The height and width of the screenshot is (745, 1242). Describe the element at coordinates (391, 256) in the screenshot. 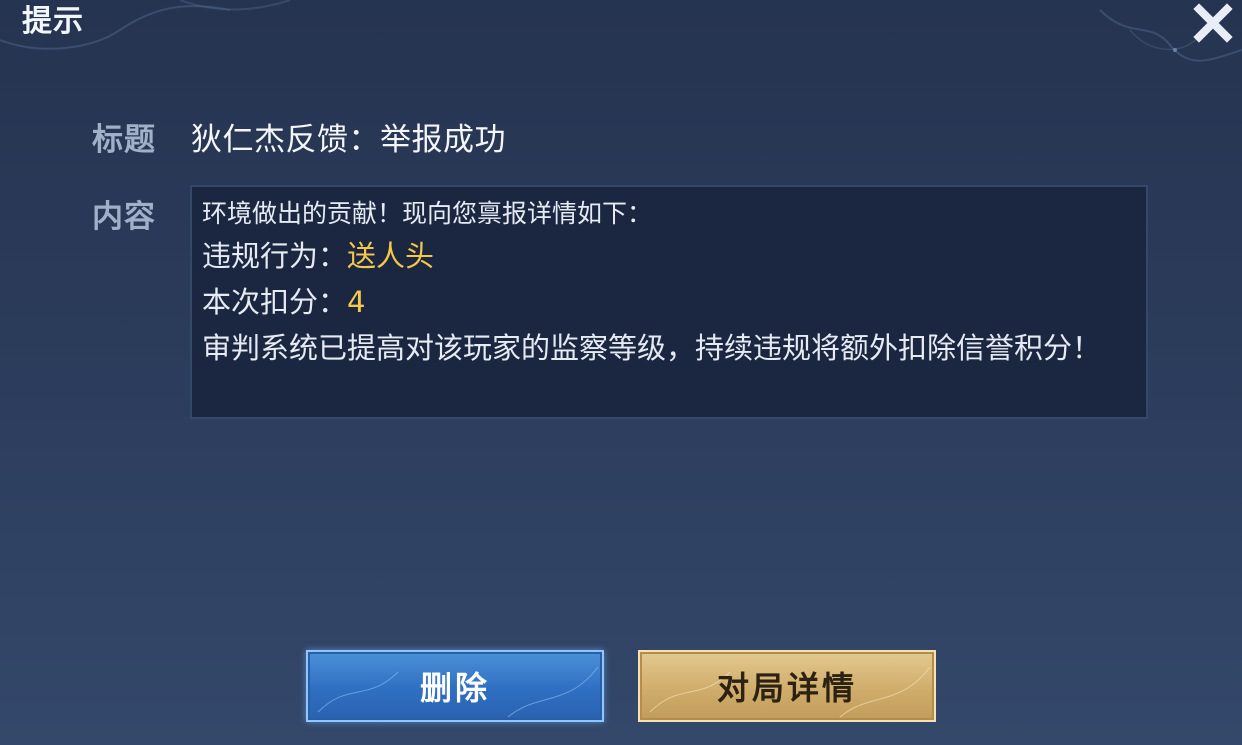

I see `violation-value: 送人头` at that location.